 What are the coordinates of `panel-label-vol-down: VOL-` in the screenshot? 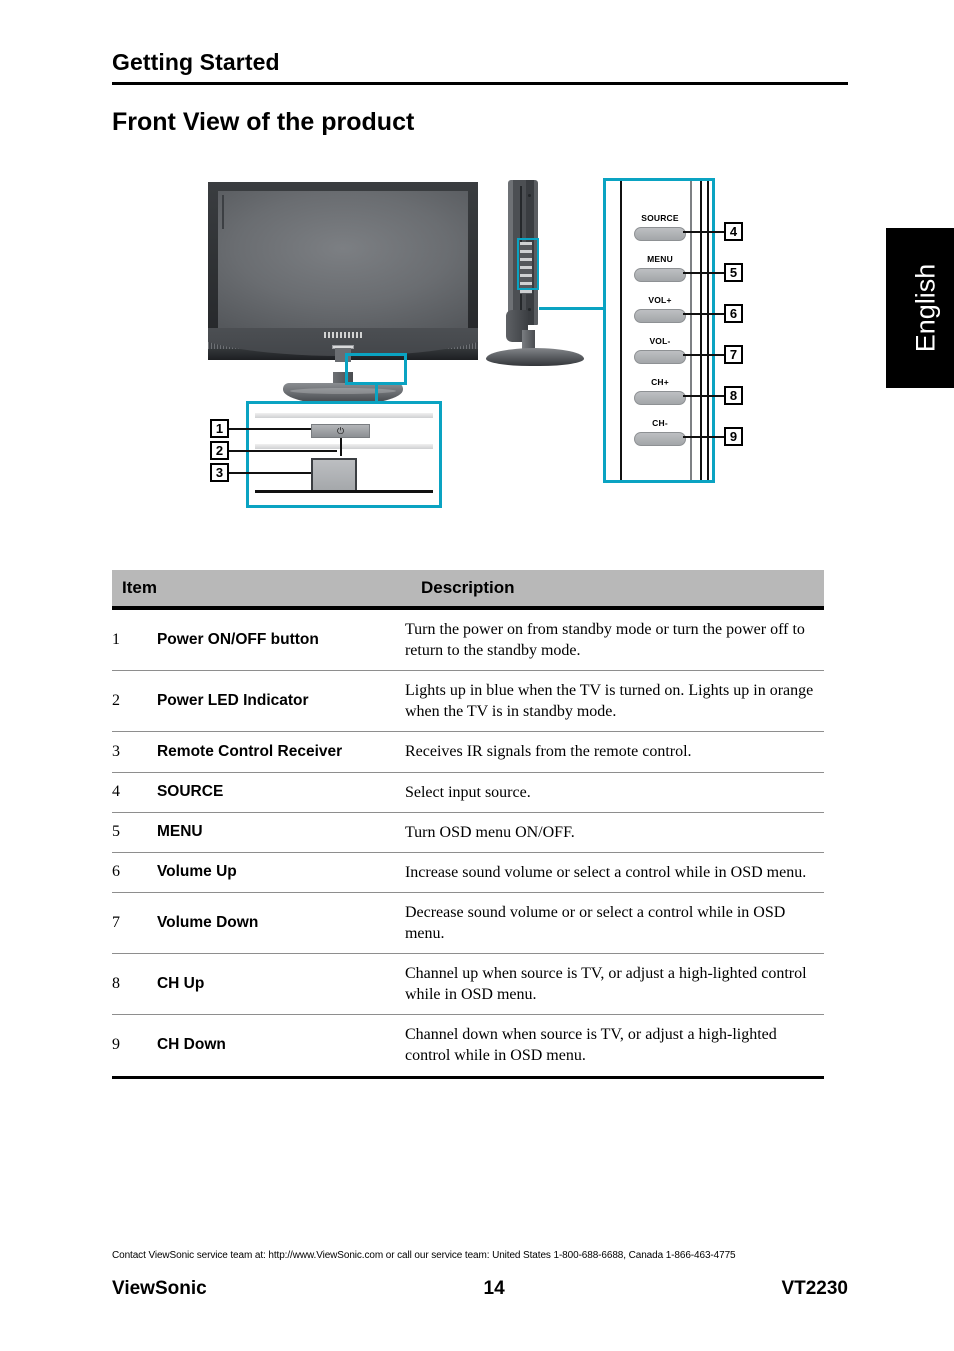 It's located at (660, 341).